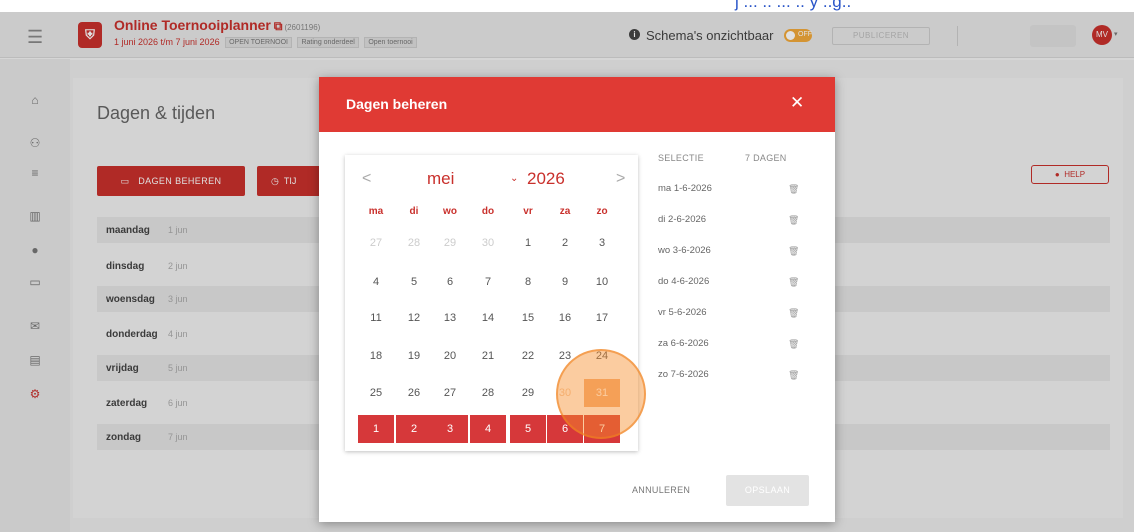 The width and height of the screenshot is (1134, 532). Describe the element at coordinates (602, 243) in the screenshot. I see `calendar-day: 3` at that location.